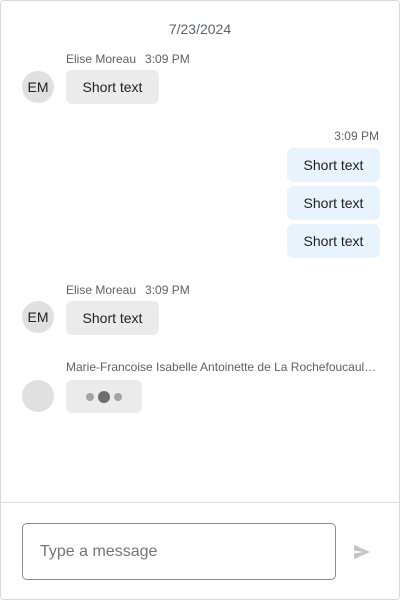 This screenshot has height=600, width=400. What do you see at coordinates (179, 551) in the screenshot?
I see `message-input` at bounding box center [179, 551].